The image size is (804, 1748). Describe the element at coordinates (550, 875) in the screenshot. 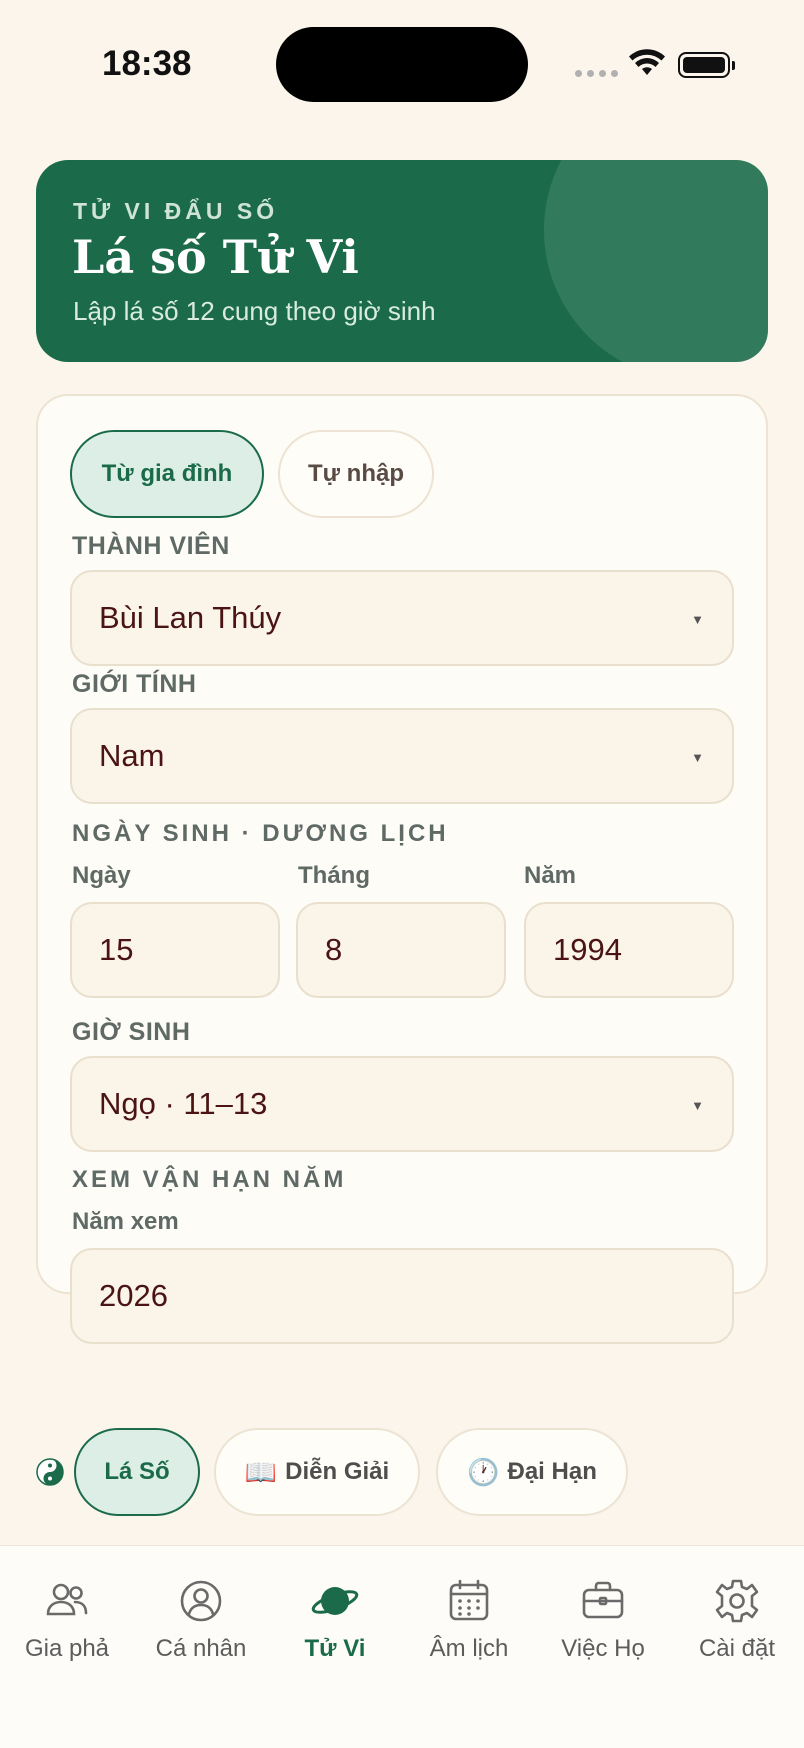

I see `year-label: Năm` at that location.